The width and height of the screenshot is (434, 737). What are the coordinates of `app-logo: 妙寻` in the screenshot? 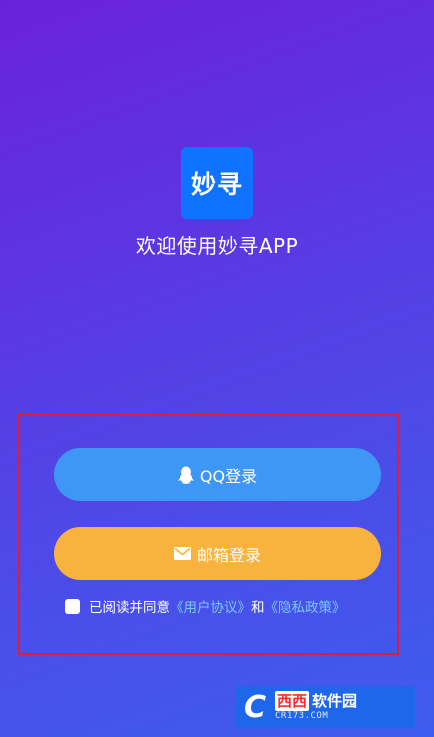 It's located at (217, 183).